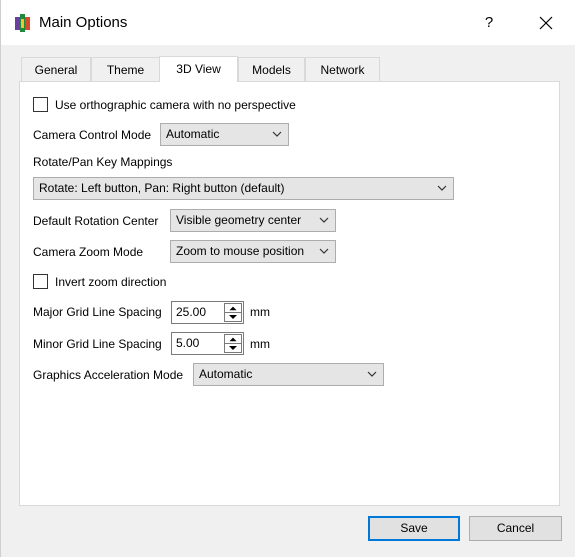  Describe the element at coordinates (414, 528) in the screenshot. I see `save-button: Save` at that location.